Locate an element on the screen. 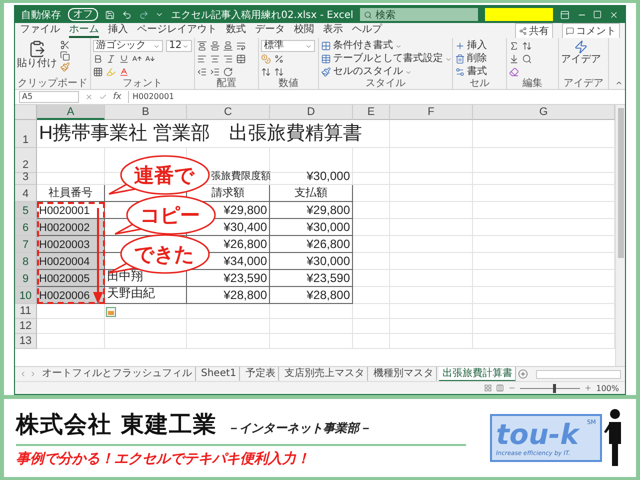 Image resolution: width=640 pixels, height=480 pixels. row-header: 2 is located at coordinates (26, 160).